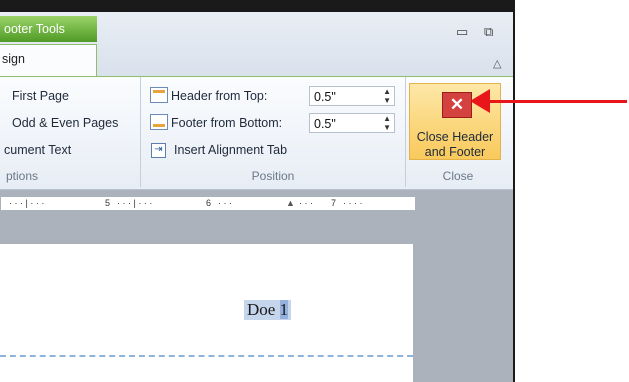  Describe the element at coordinates (290, 203) in the screenshot. I see `right-tab-stop-icon: ▲` at that location.